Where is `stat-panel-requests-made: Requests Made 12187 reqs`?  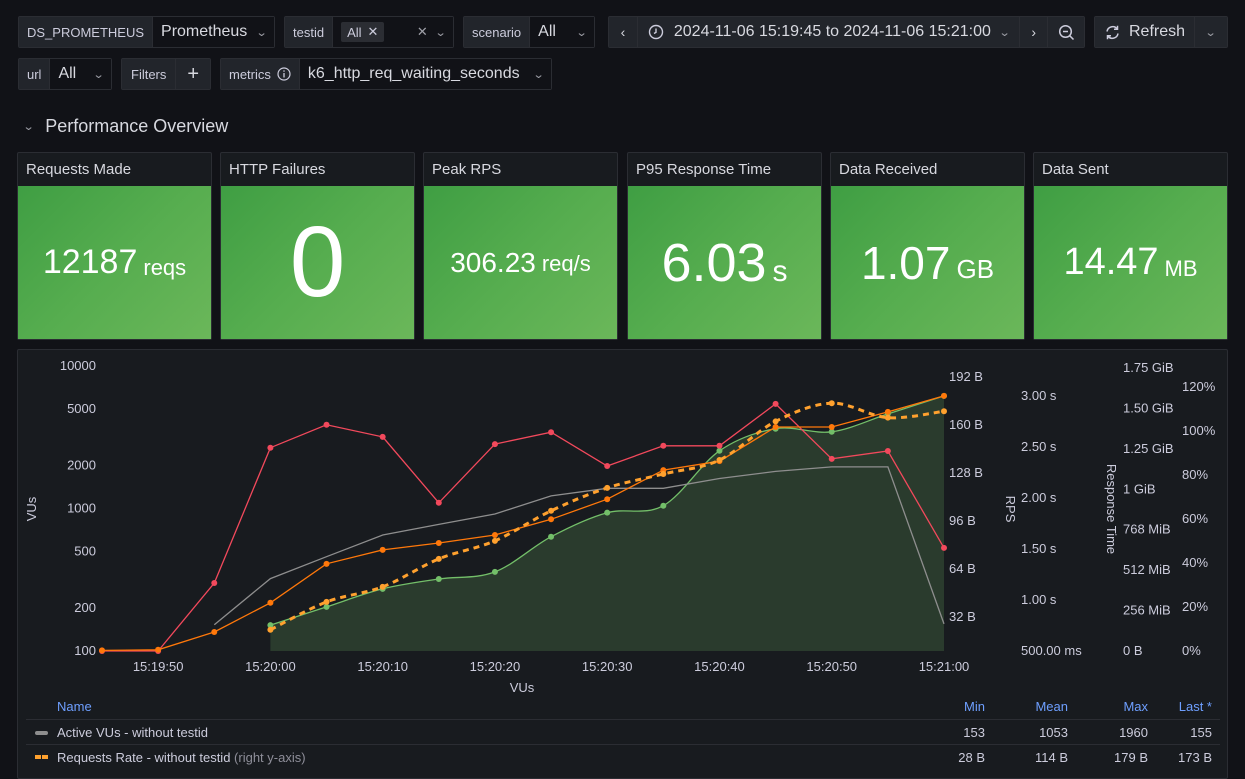
stat-panel-requests-made: Requests Made 12187 reqs is located at coordinates (114, 246).